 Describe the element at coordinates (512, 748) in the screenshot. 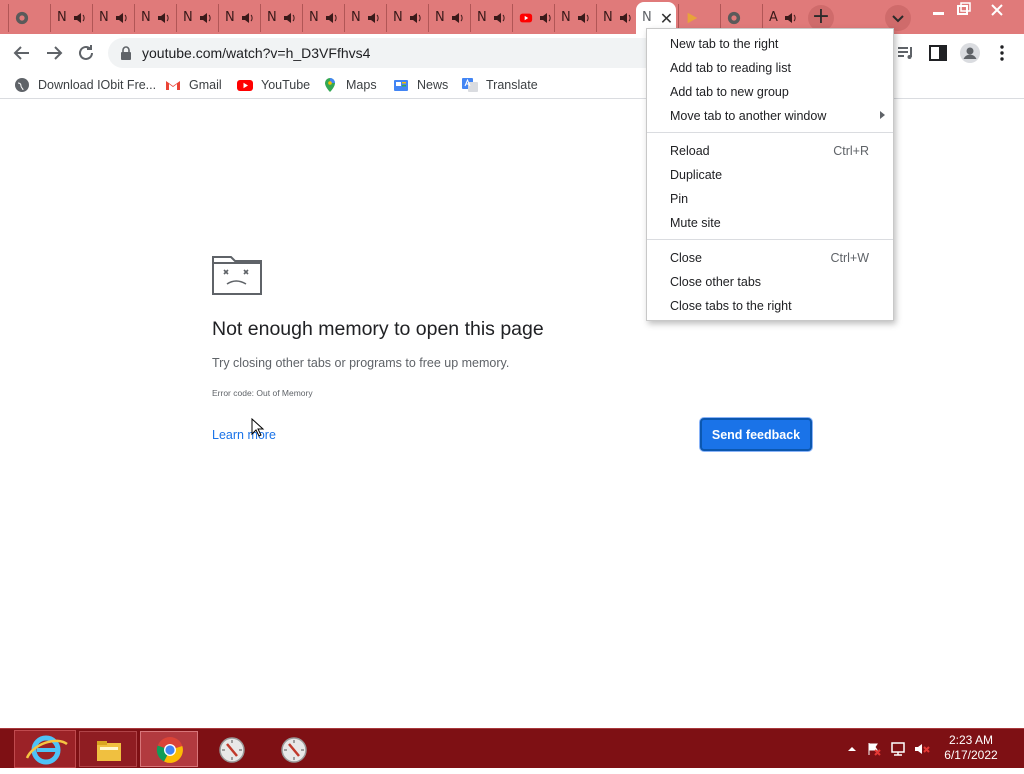

I see `taskbar: 2:23 AM 6/17/2022` at that location.